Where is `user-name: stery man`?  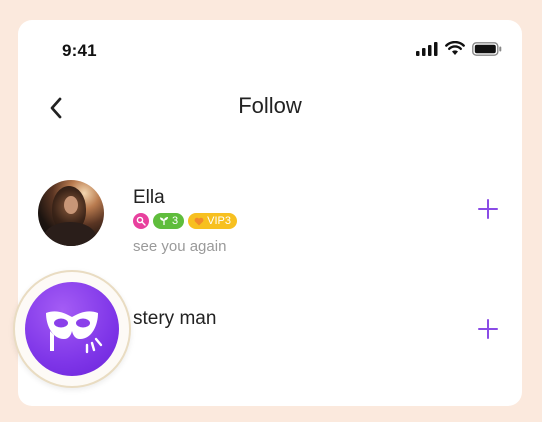 user-name: stery man is located at coordinates (175, 318).